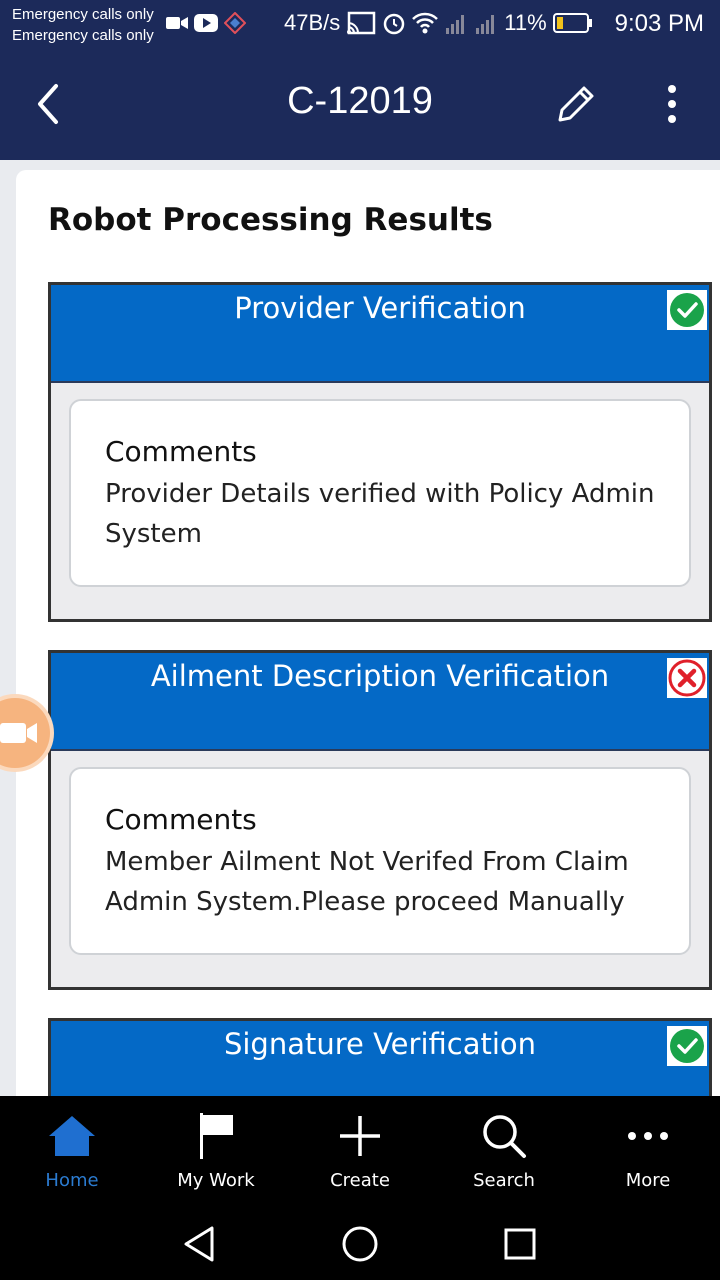  I want to click on cast-icon, so click(361, 23).